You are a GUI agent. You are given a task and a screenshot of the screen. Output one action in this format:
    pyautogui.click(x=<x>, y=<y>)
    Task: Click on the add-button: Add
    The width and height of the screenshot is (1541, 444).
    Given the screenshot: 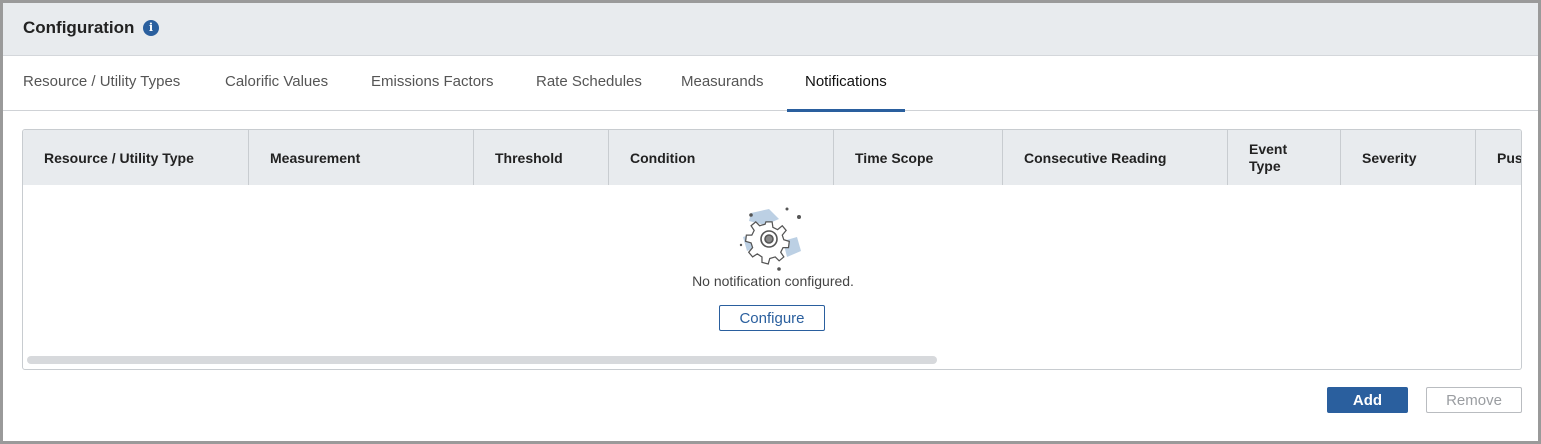 What is the action you would take?
    pyautogui.click(x=1367, y=400)
    